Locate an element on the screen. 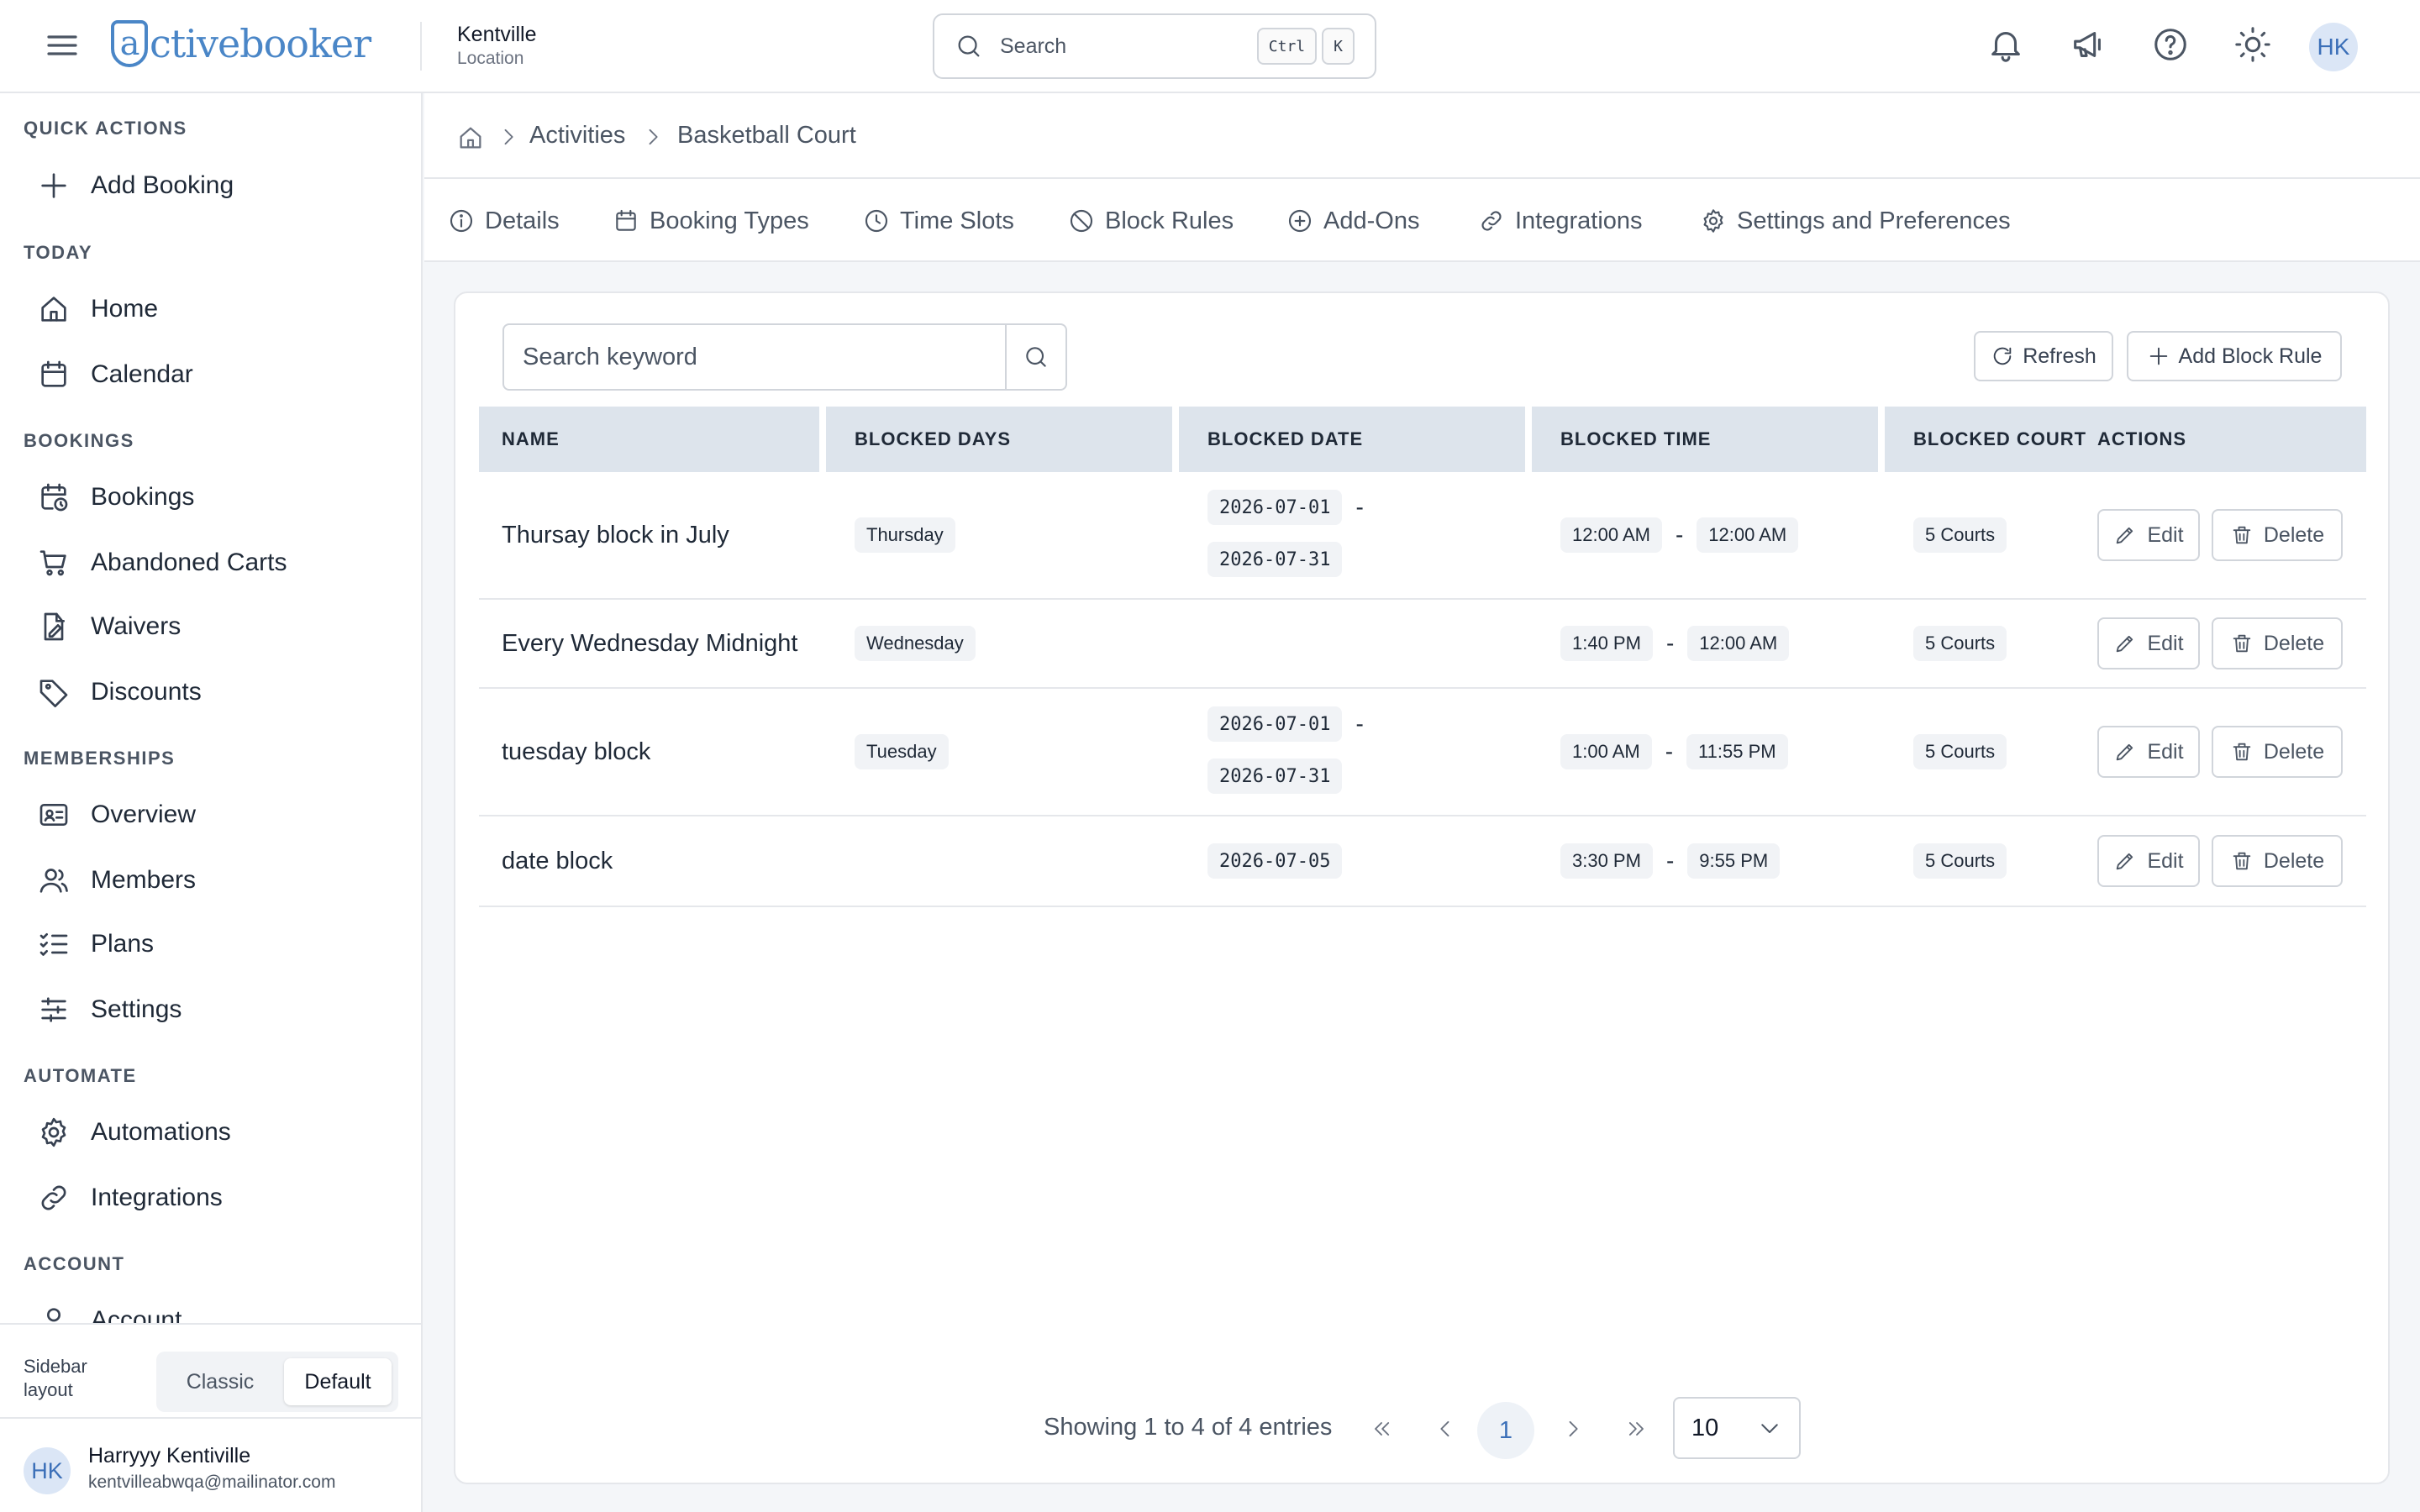 The height and width of the screenshot is (1512, 2420). sidebar-item-waivers: Waivers is located at coordinates (208, 627).